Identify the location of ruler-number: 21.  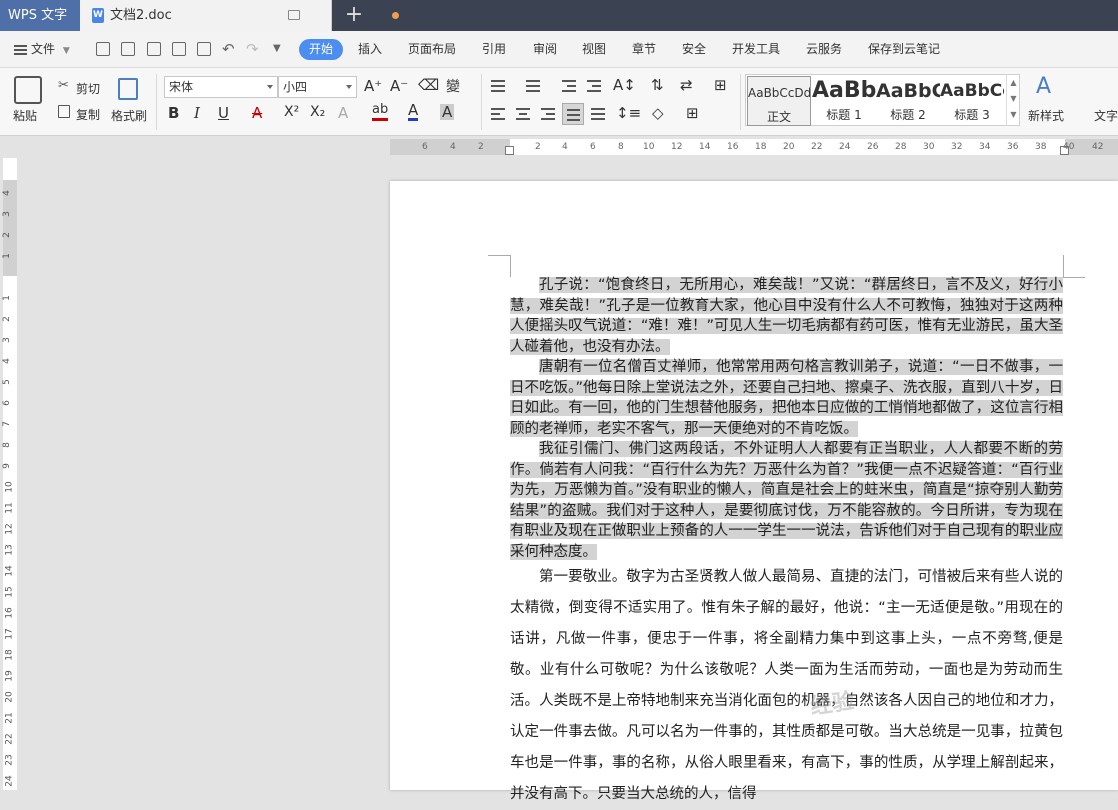
(9, 718).